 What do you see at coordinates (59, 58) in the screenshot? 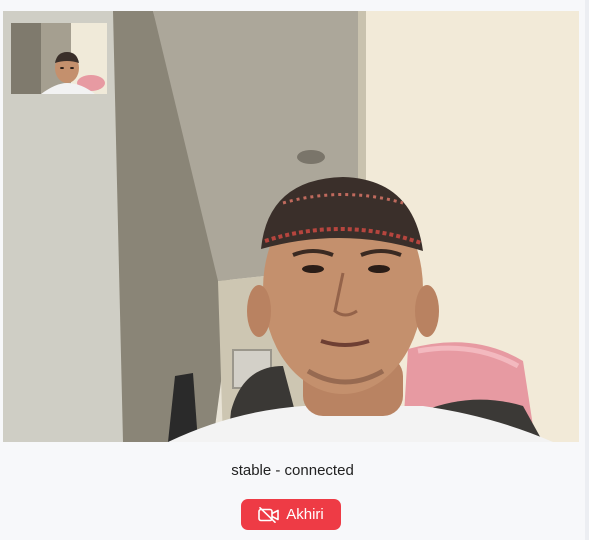
I see `local-video-preview` at bounding box center [59, 58].